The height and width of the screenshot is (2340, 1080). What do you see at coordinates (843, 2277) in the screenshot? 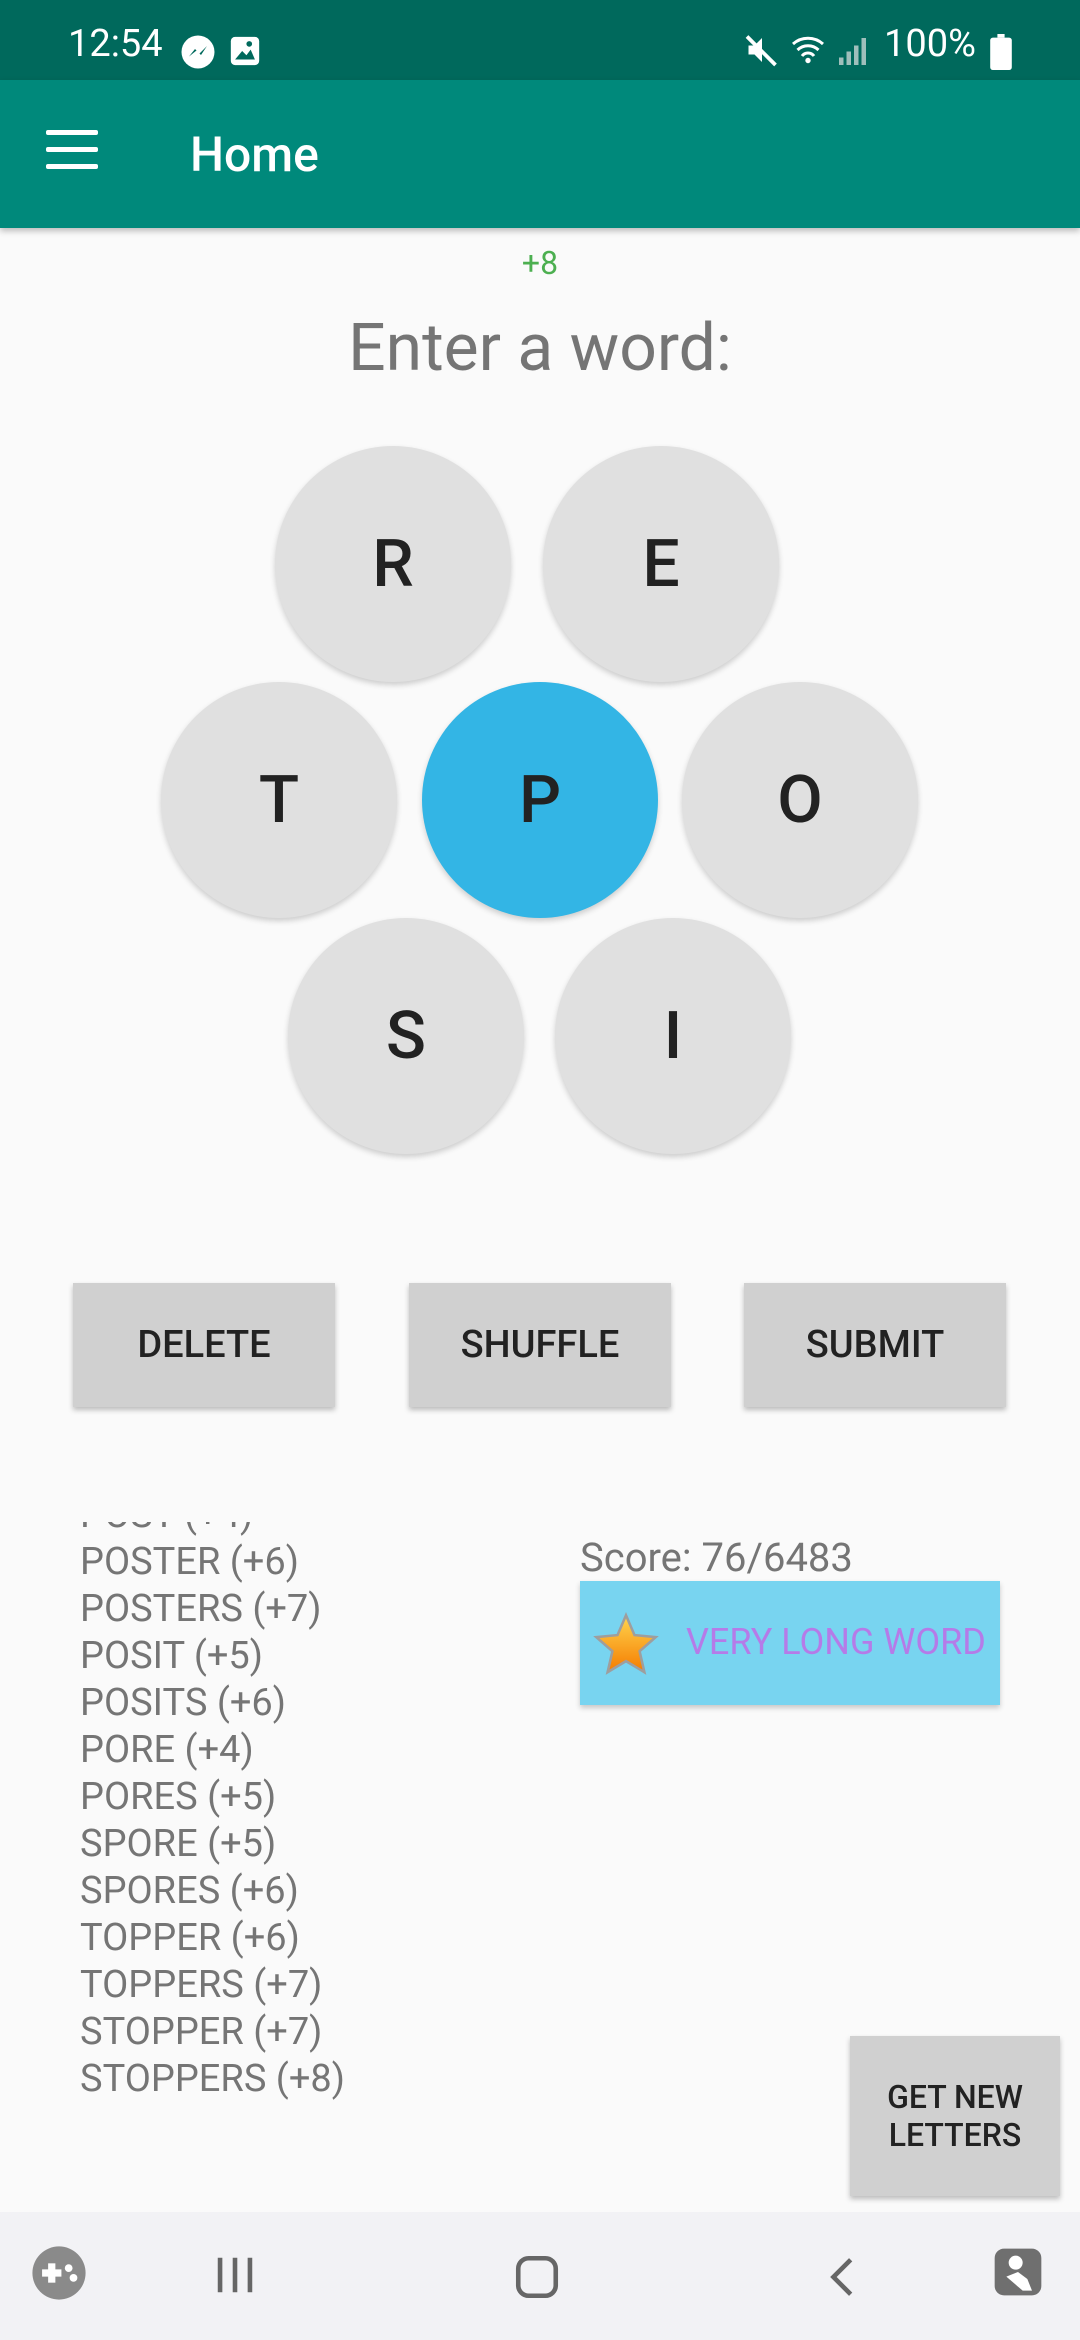
I see `back-icon` at bounding box center [843, 2277].